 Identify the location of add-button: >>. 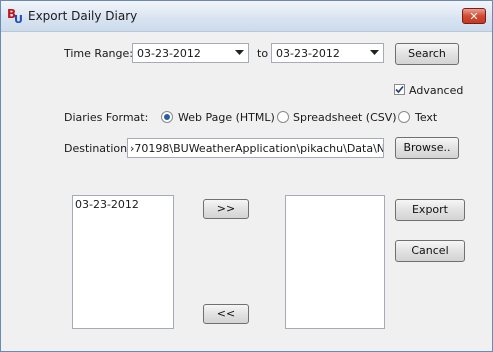
(226, 209).